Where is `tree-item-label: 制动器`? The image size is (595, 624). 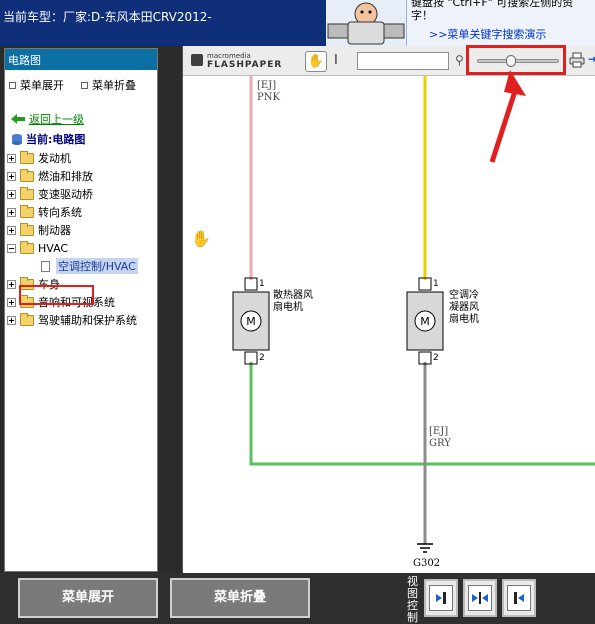 tree-item-label: 制动器 is located at coordinates (54, 230).